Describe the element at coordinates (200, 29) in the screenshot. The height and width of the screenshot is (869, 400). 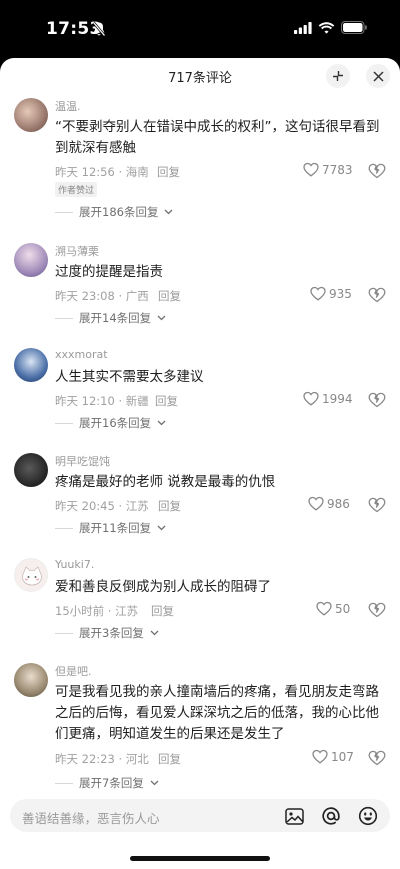
I see `status-bar: 17:53` at that location.